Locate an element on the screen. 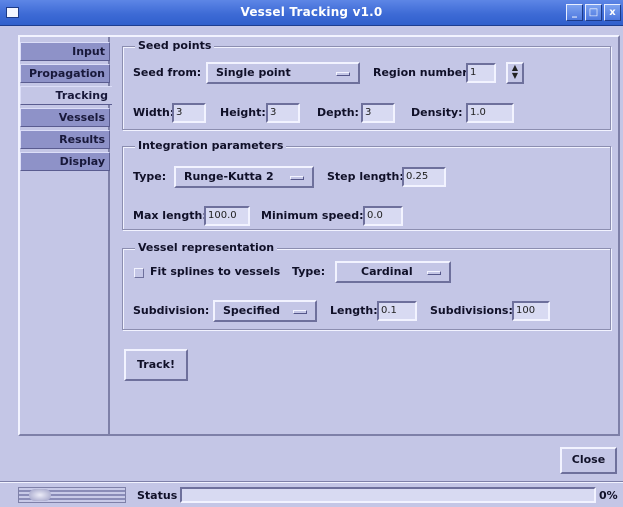 Image resolution: width=623 pixels, height=507 pixels. integration-type-value: Runge-Kutta 2 is located at coordinates (229, 176).